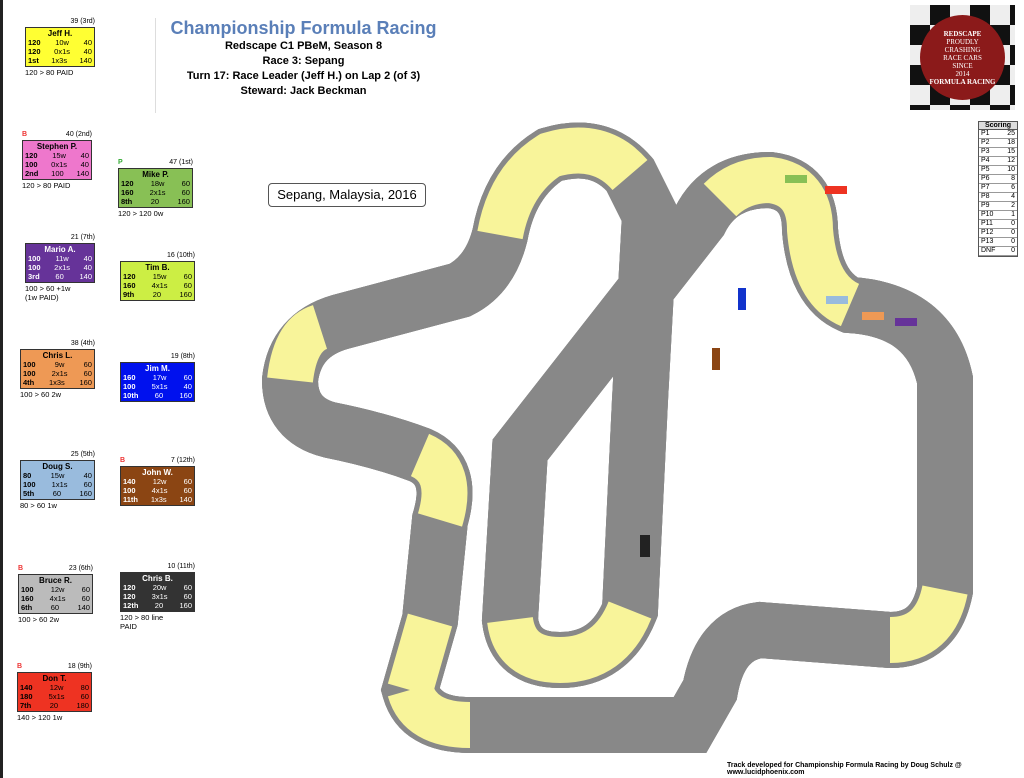 This screenshot has height=778, width=1024. I want to click on stat-cell: 0x1s, so click(59, 164).